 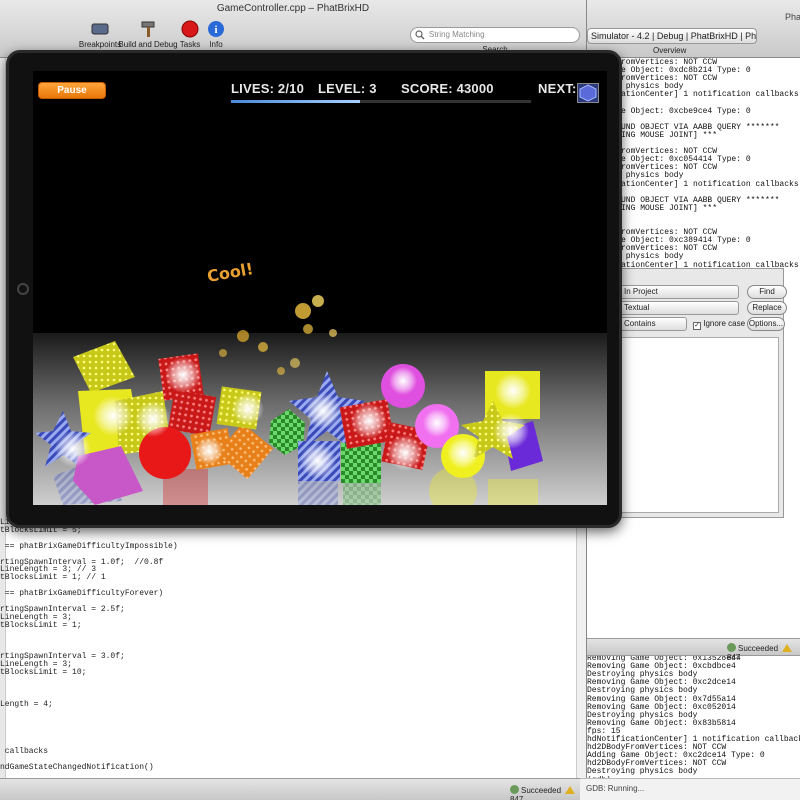 I want to click on code-line: tBlocksLimit = 1;, so click(x=41, y=625).